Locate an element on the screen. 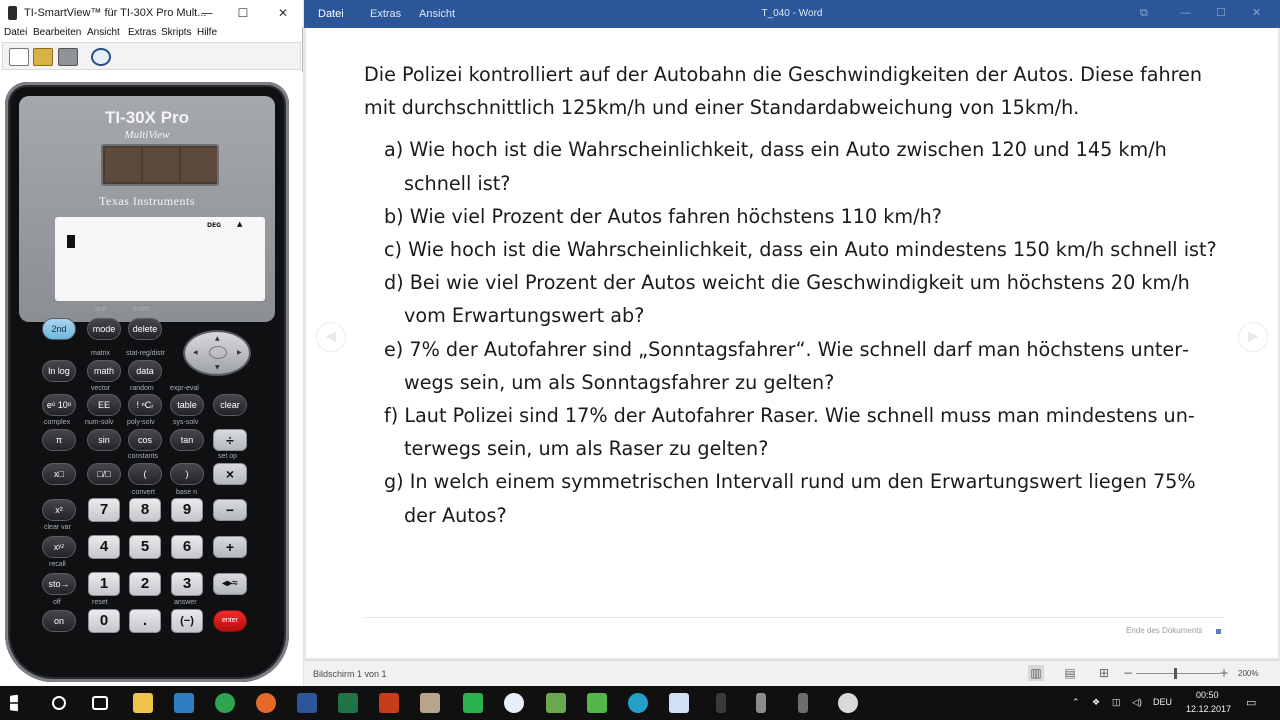 The image size is (1280, 720). zoom-slider-thumb is located at coordinates (1175, 673).